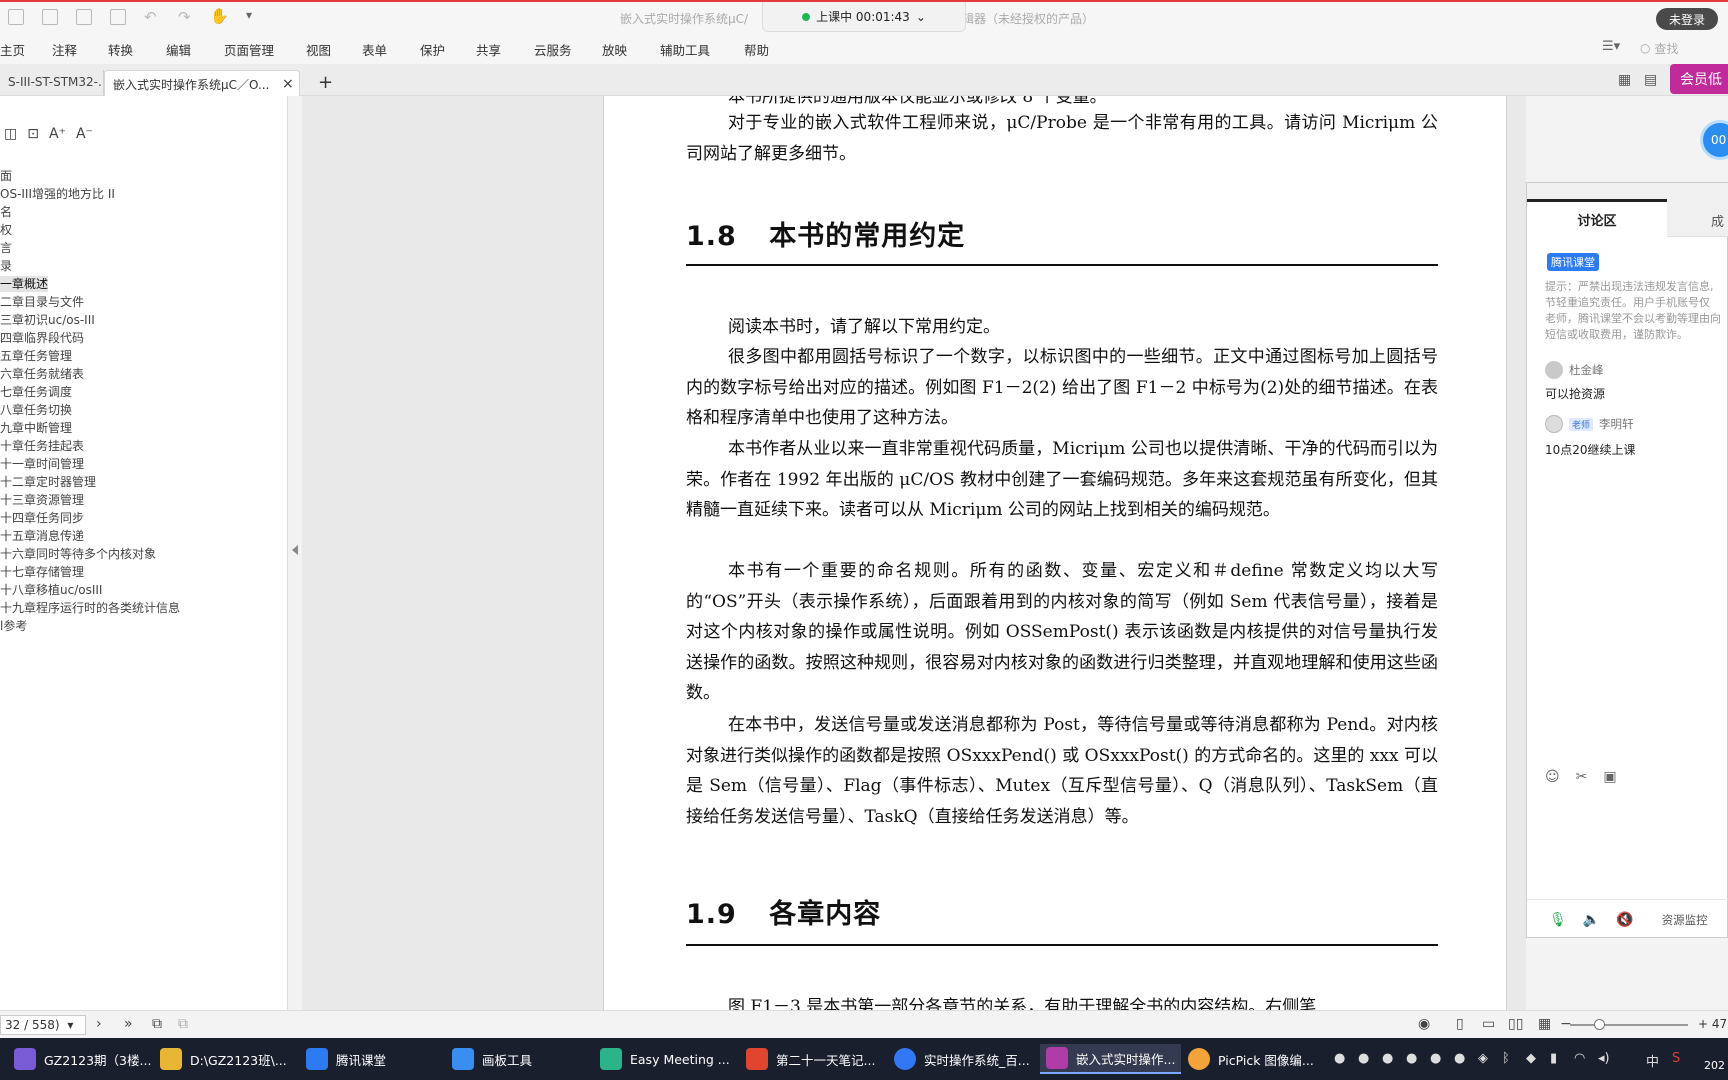  What do you see at coordinates (1714, 1058) in the screenshot?
I see `clock: 202` at bounding box center [1714, 1058].